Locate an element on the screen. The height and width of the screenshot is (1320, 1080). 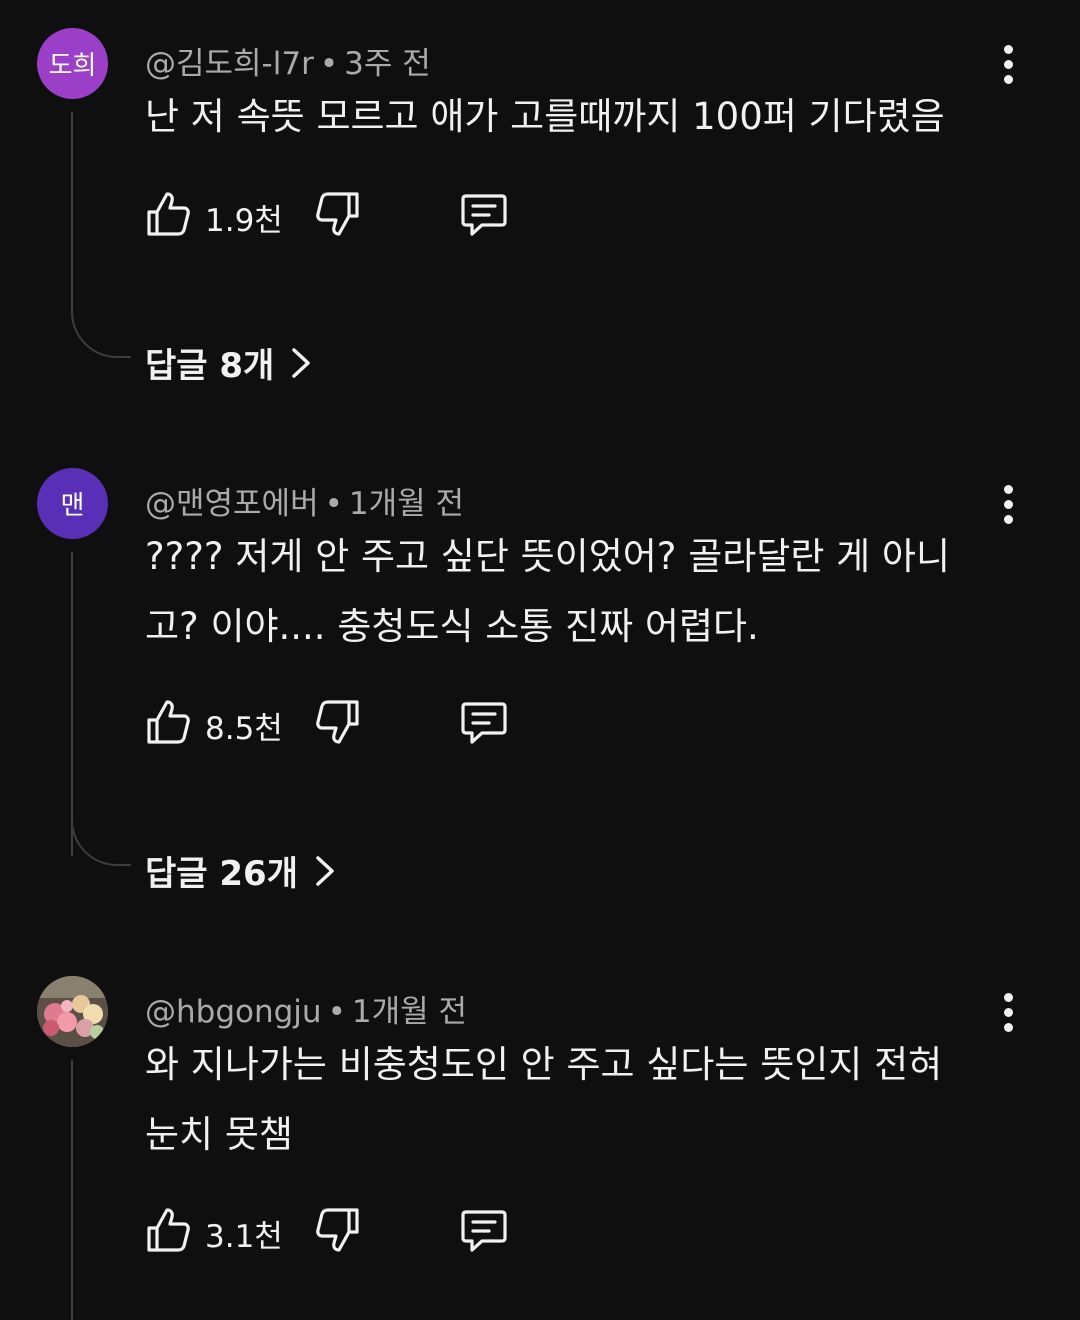
comment-actions: 1.9천 is located at coordinates (345, 215).